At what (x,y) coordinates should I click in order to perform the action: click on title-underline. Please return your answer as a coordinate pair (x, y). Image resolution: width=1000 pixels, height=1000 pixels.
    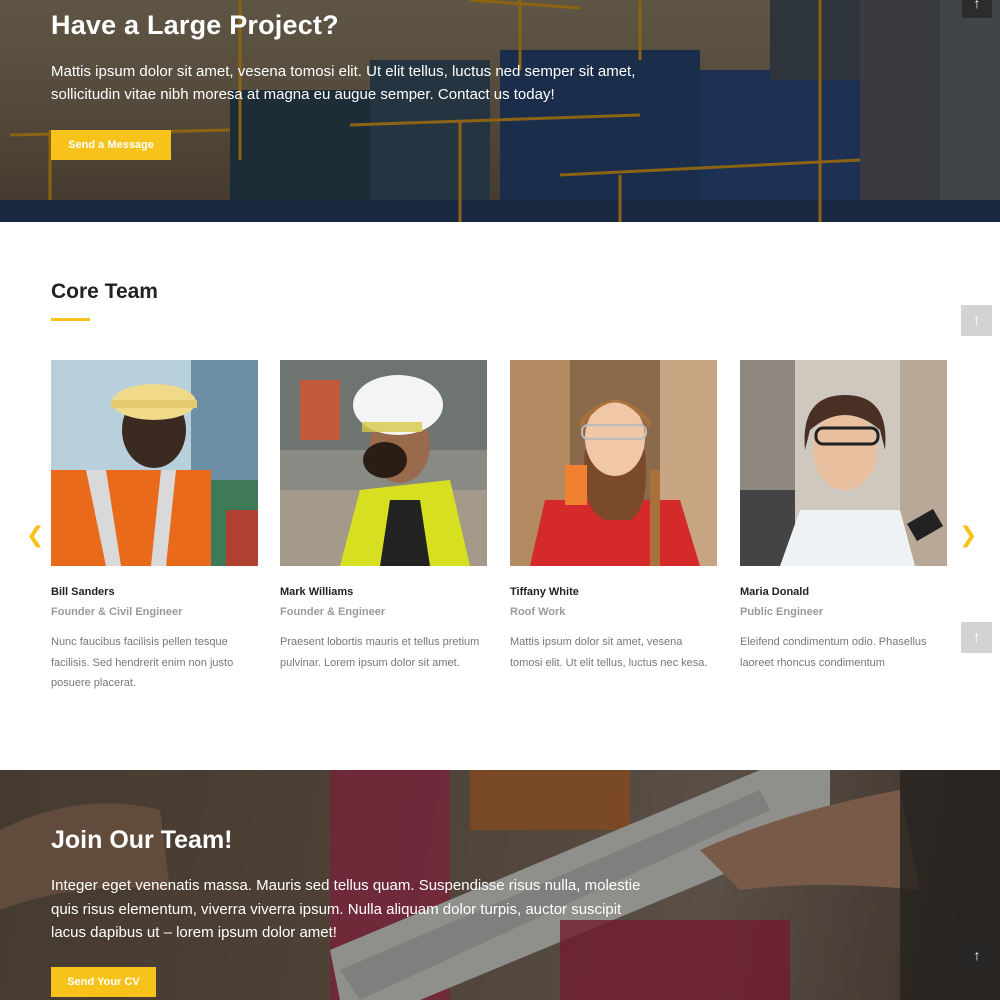
    Looking at the image, I should click on (70, 319).